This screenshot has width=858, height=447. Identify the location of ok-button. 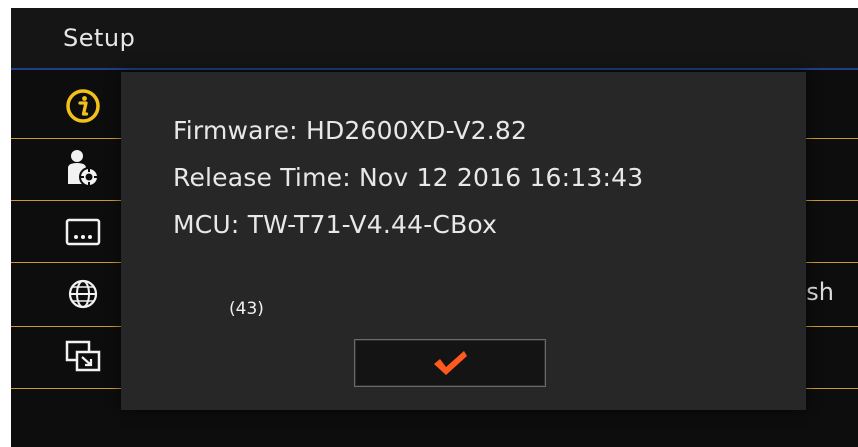
(450, 363).